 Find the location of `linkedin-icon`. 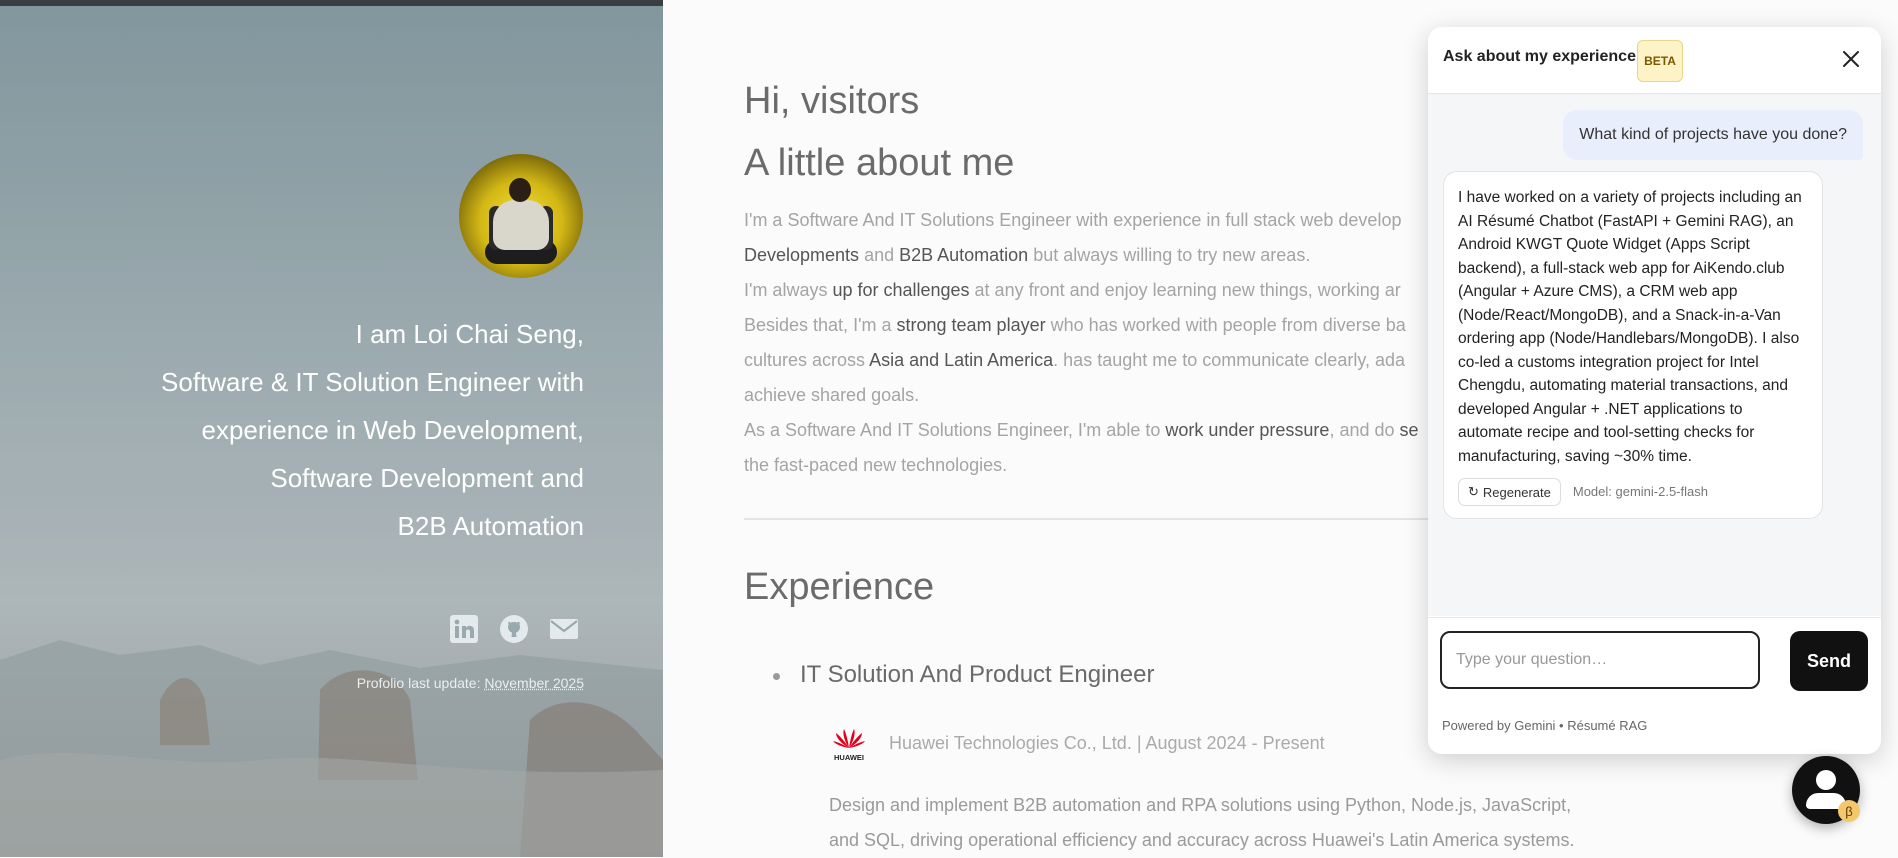

linkedin-icon is located at coordinates (464, 629).